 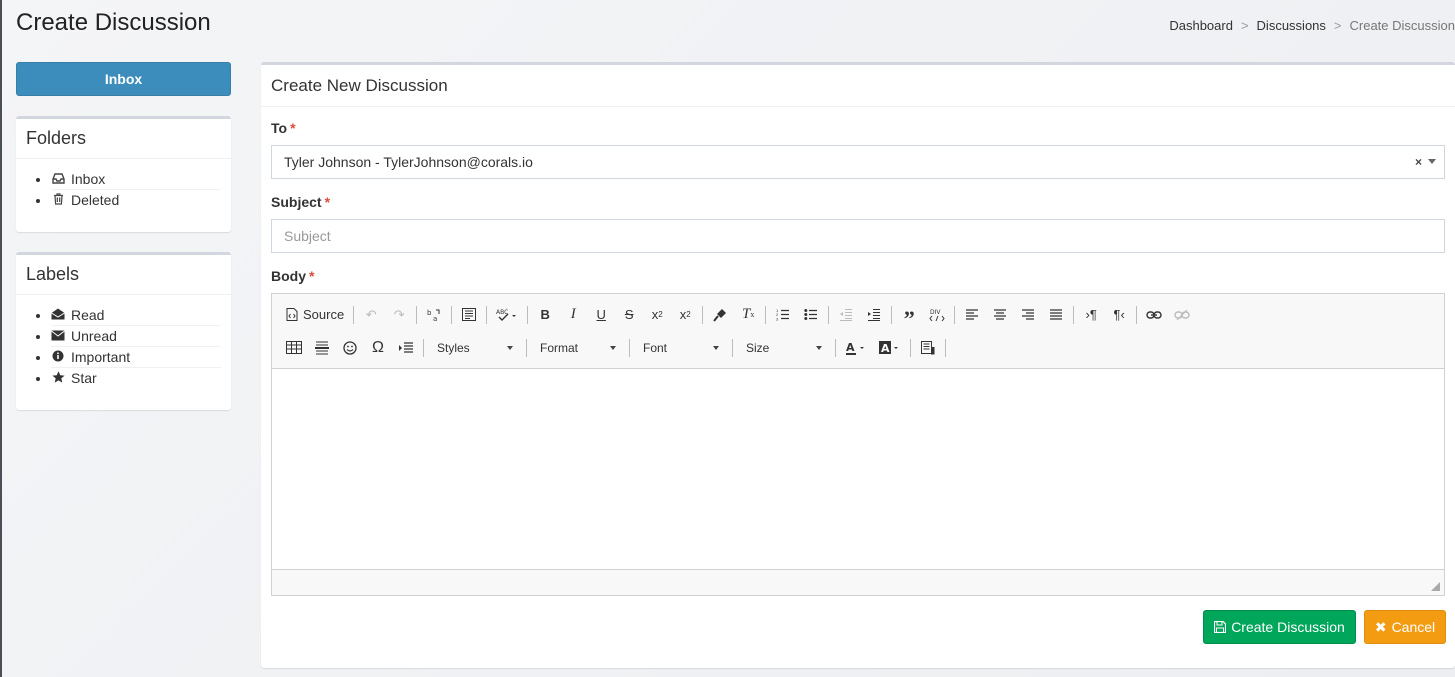 What do you see at coordinates (1091, 315) in the screenshot?
I see `text-direction-ltr-icon: ›¶` at bounding box center [1091, 315].